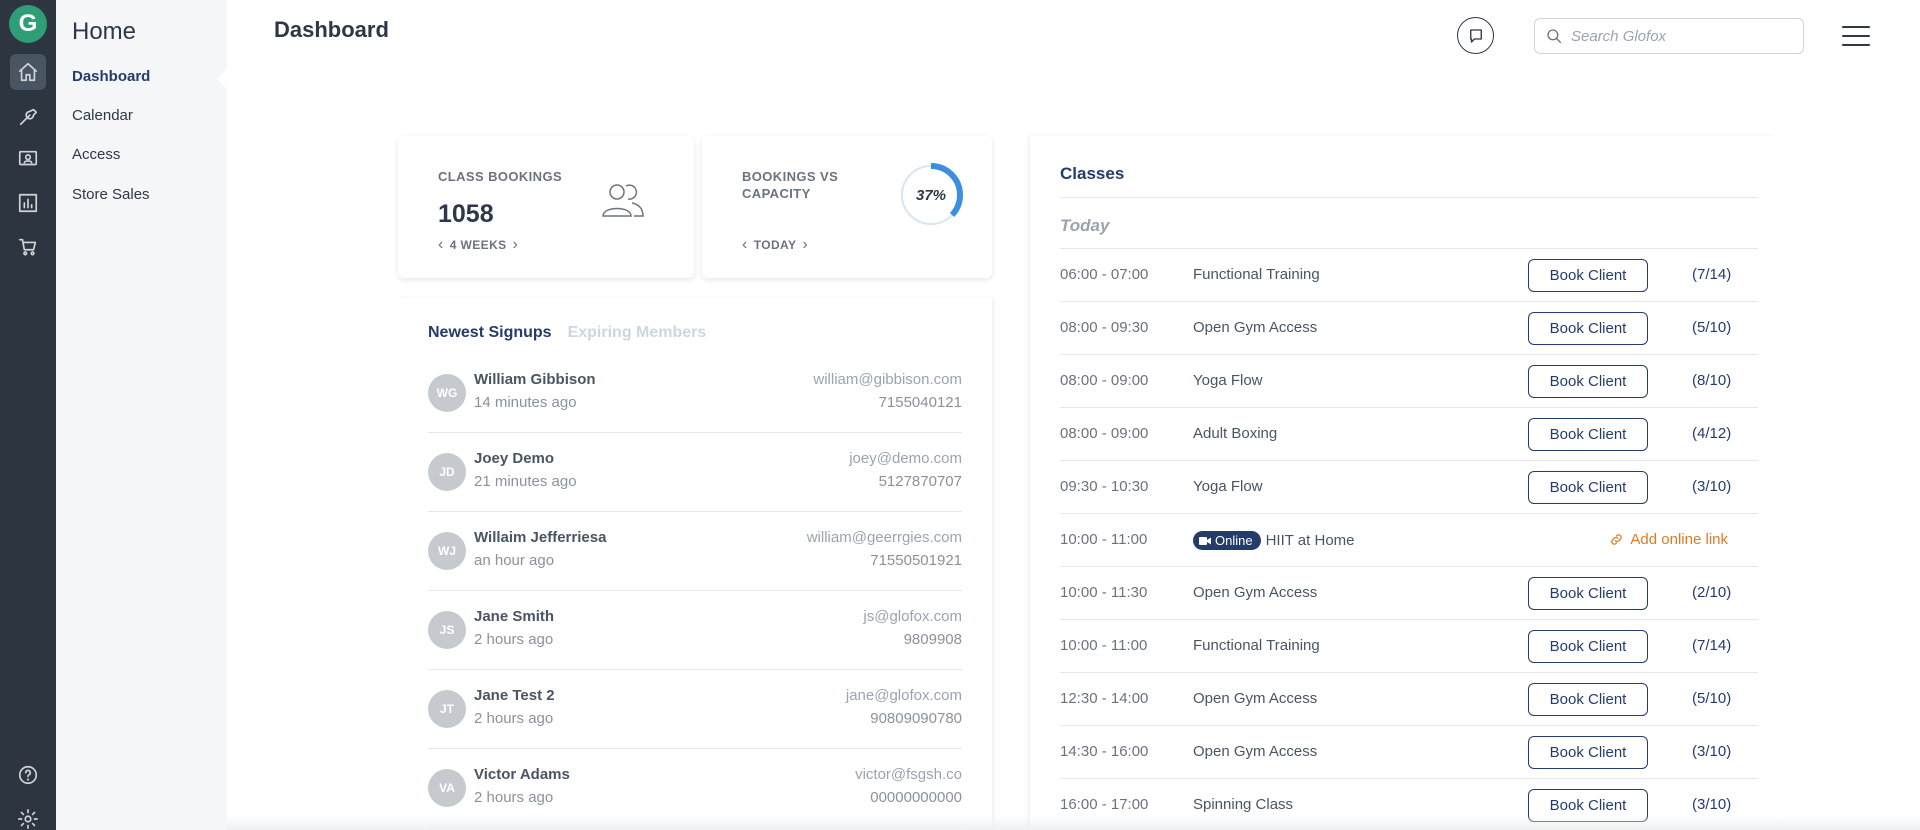 Image resolution: width=1920 pixels, height=830 pixels. What do you see at coordinates (447, 393) in the screenshot?
I see `avatar: WG` at bounding box center [447, 393].